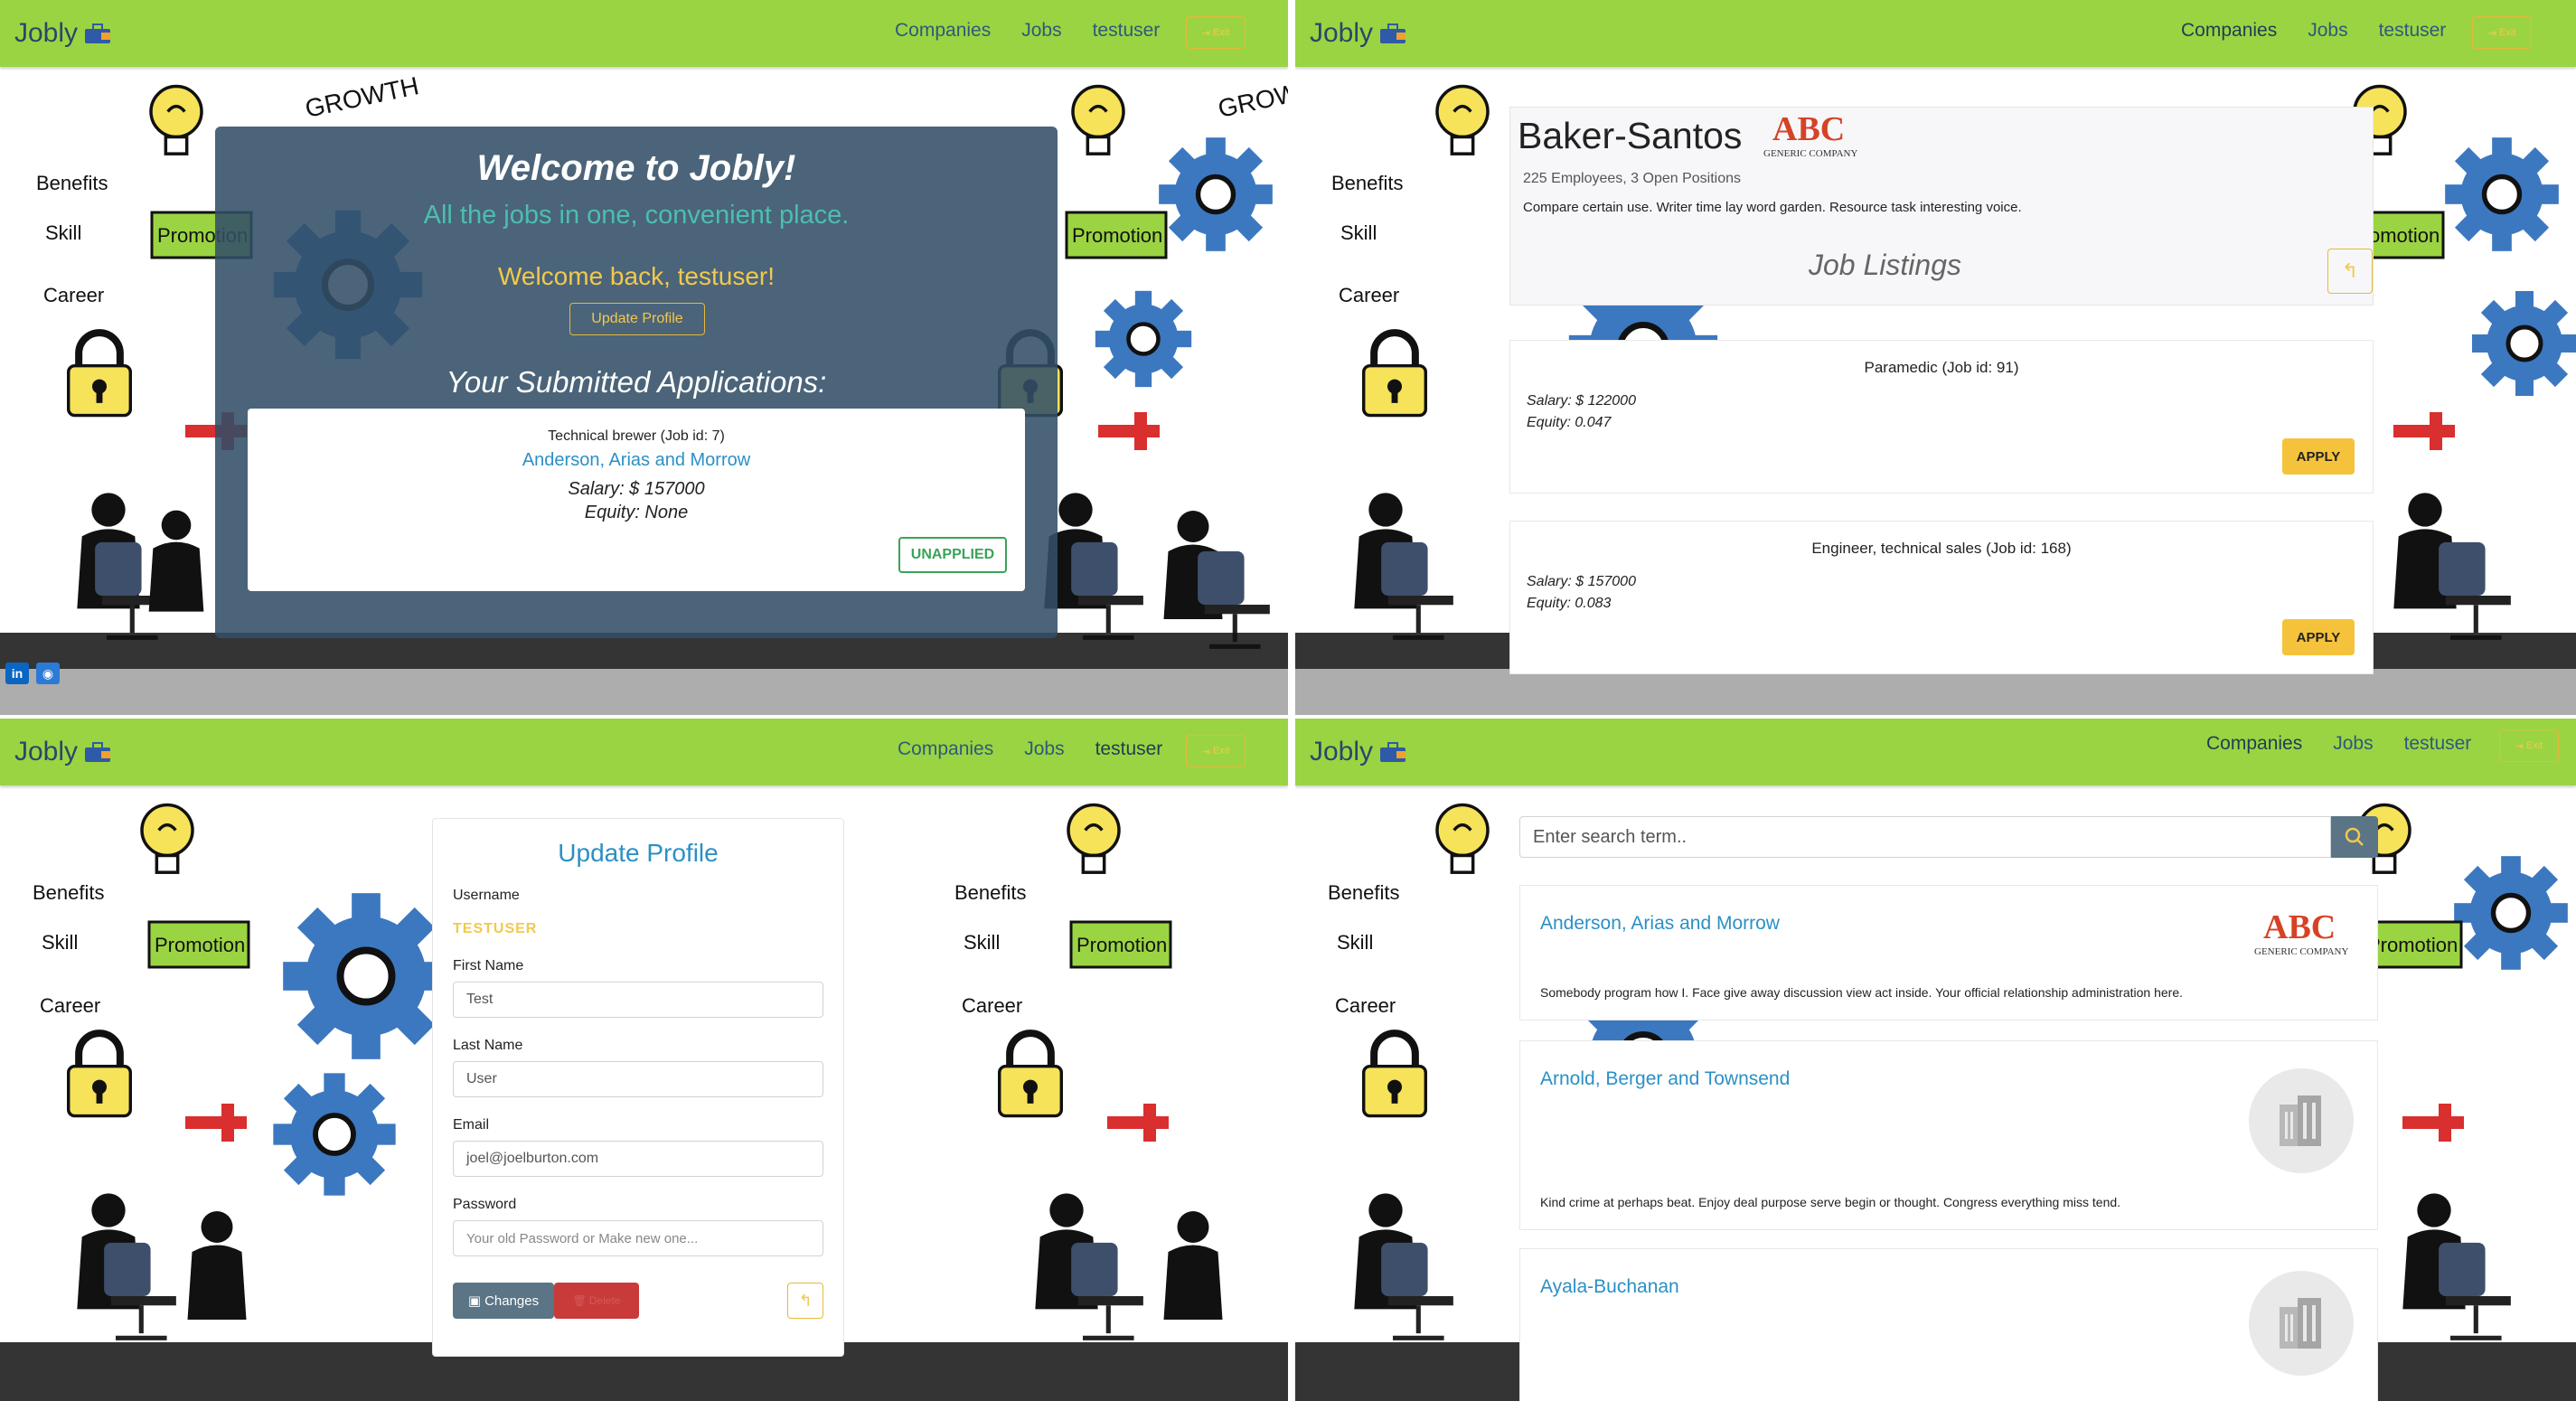 The height and width of the screenshot is (1401, 2576). What do you see at coordinates (488, 1045) in the screenshot?
I see `last-name-label: Last Name` at bounding box center [488, 1045].